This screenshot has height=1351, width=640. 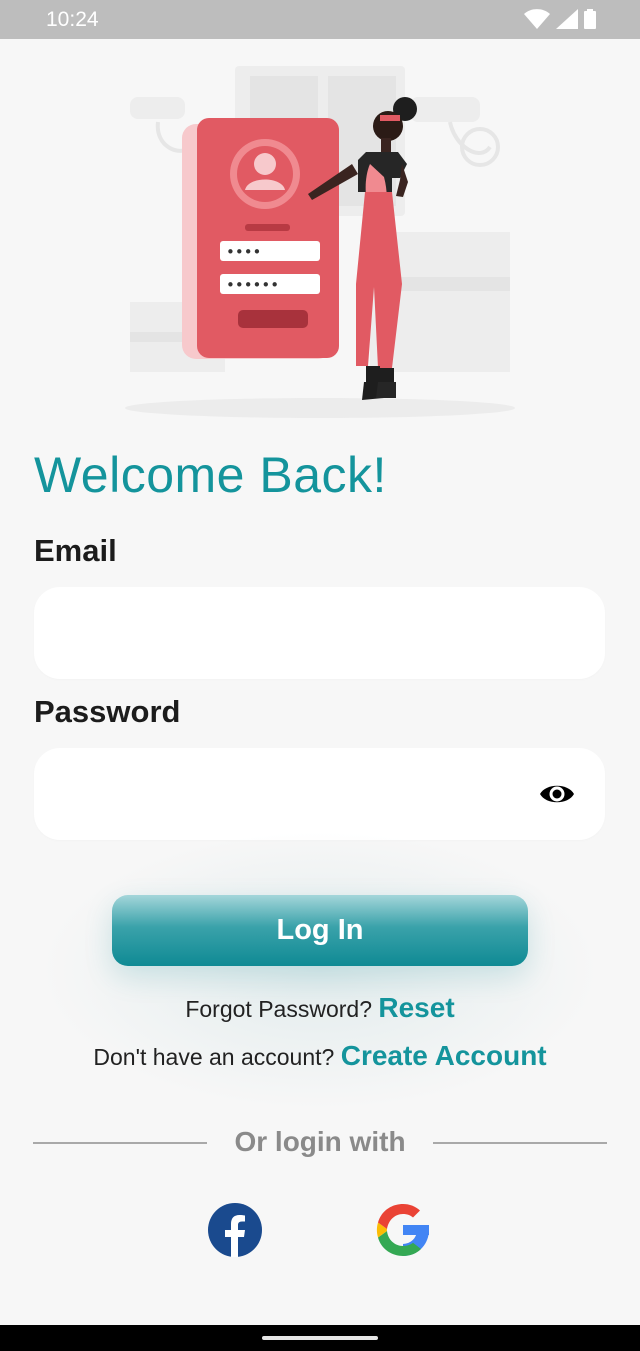 What do you see at coordinates (72, 19) in the screenshot?
I see `status-time: 10:24` at bounding box center [72, 19].